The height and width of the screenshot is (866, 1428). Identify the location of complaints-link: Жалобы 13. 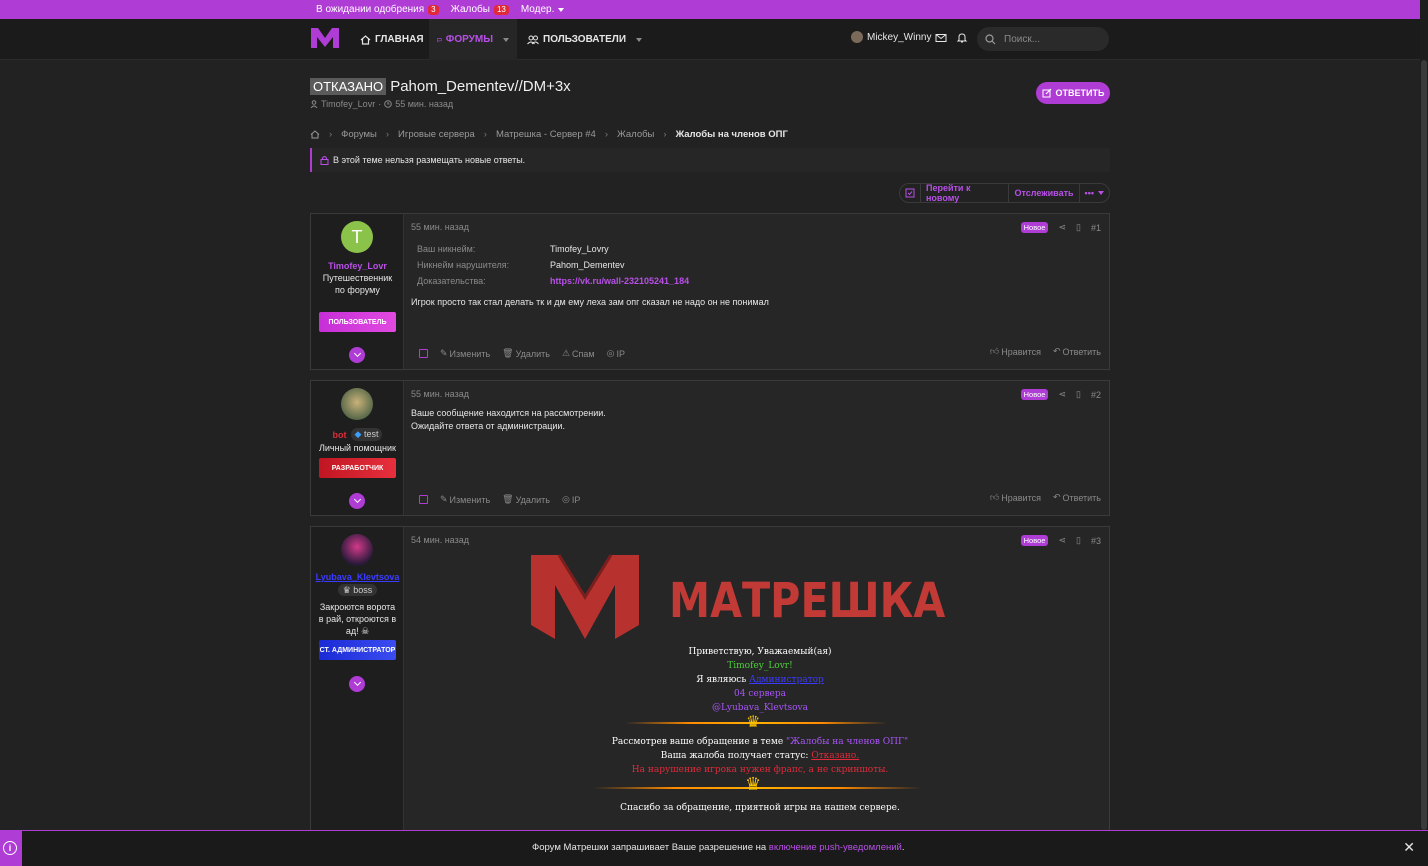
(480, 9).